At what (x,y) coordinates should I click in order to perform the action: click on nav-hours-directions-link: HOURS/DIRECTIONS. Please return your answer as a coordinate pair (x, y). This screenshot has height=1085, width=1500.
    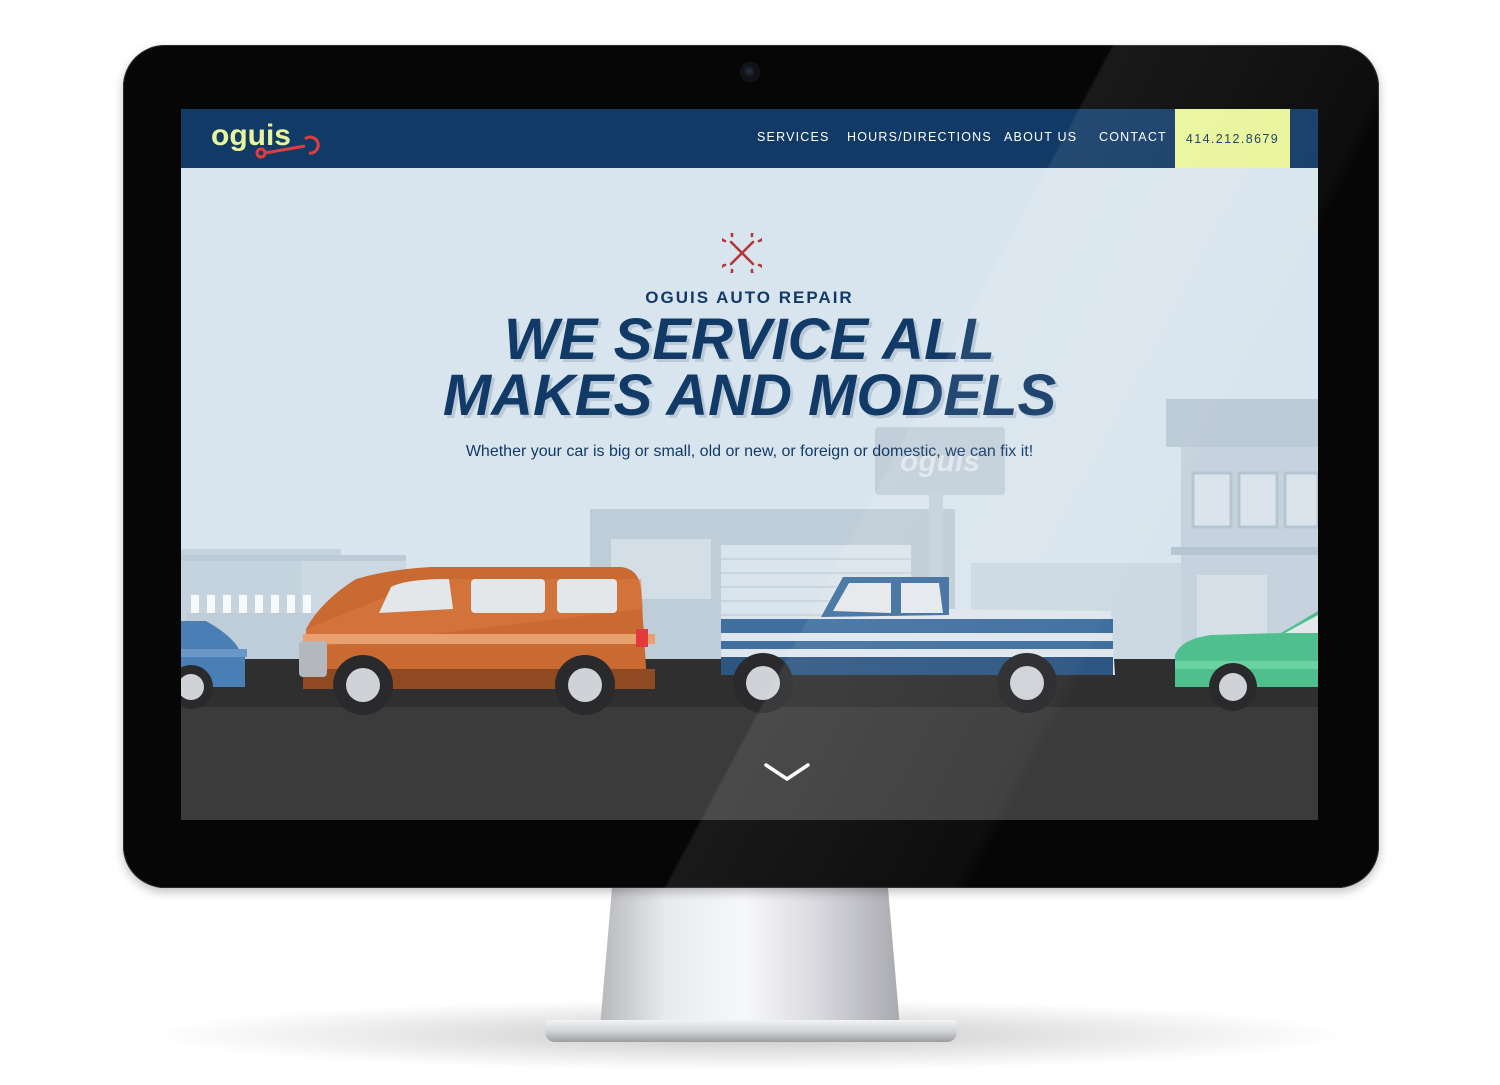
    Looking at the image, I should click on (919, 137).